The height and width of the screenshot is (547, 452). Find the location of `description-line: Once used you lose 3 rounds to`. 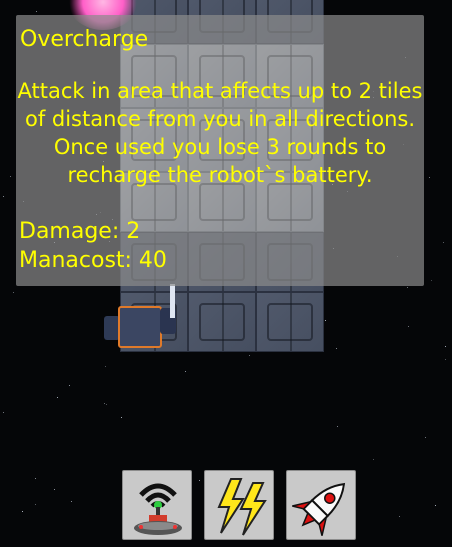

description-line: Once used you lose 3 rounds to is located at coordinates (220, 147).